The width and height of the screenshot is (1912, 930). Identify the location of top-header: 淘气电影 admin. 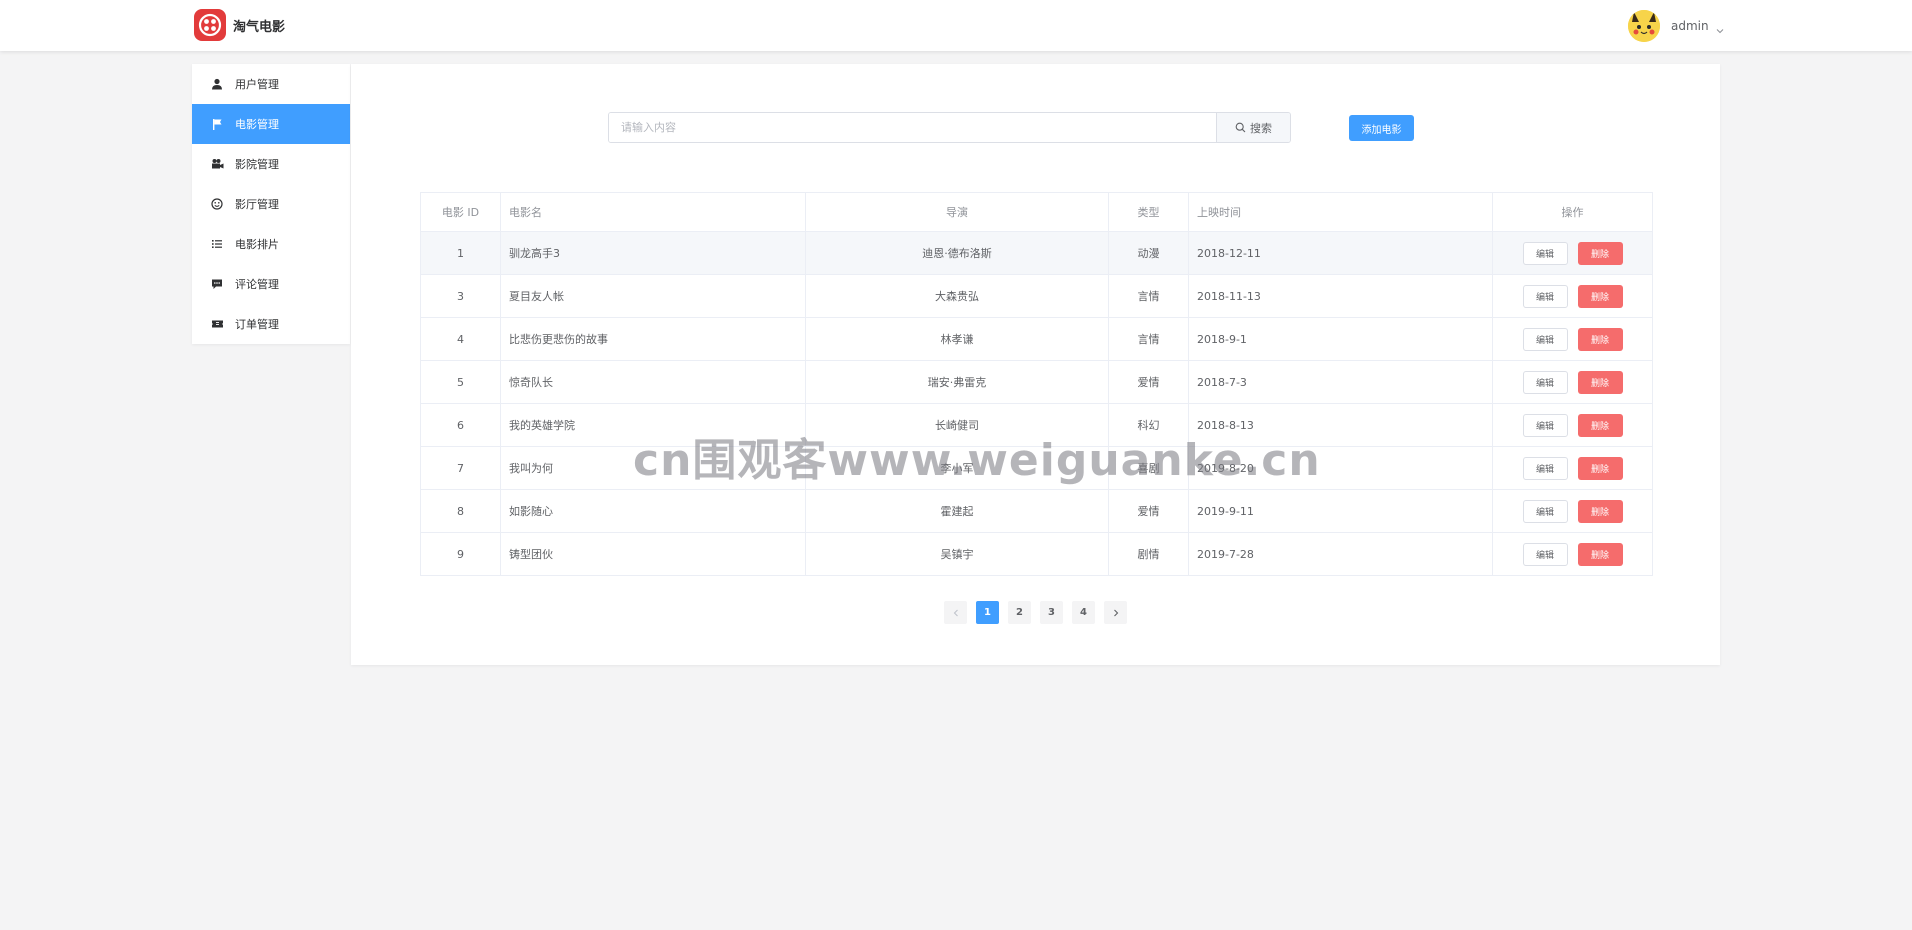
(956, 25).